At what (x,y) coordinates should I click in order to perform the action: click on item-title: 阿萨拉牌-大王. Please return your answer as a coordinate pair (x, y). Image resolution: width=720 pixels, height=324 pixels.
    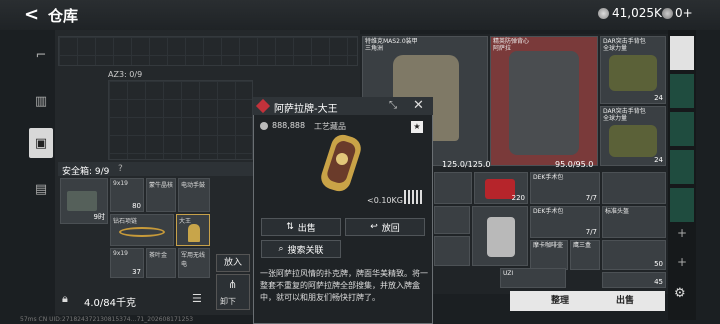
    Looking at the image, I should click on (306, 109).